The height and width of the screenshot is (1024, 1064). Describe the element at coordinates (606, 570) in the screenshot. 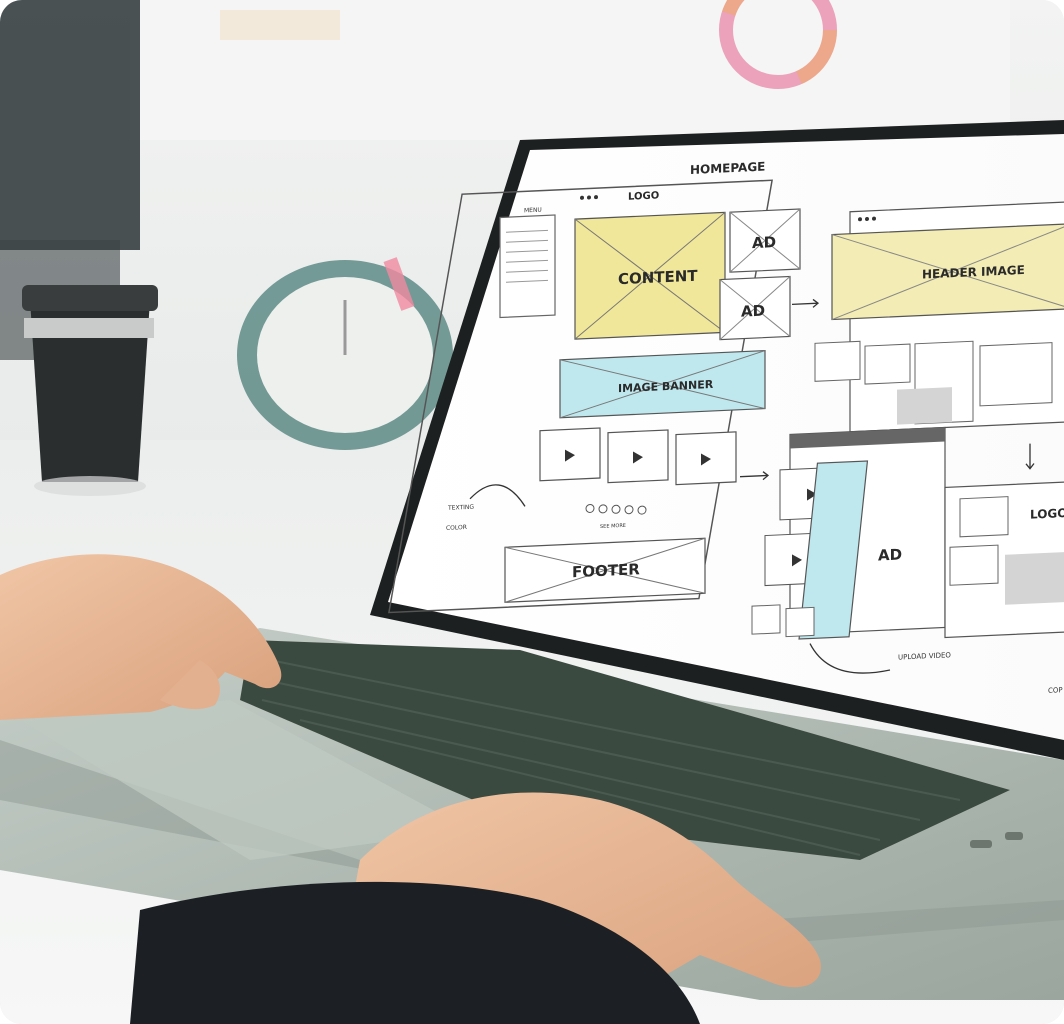

I see `wf-footer-label: FOOTER` at that location.